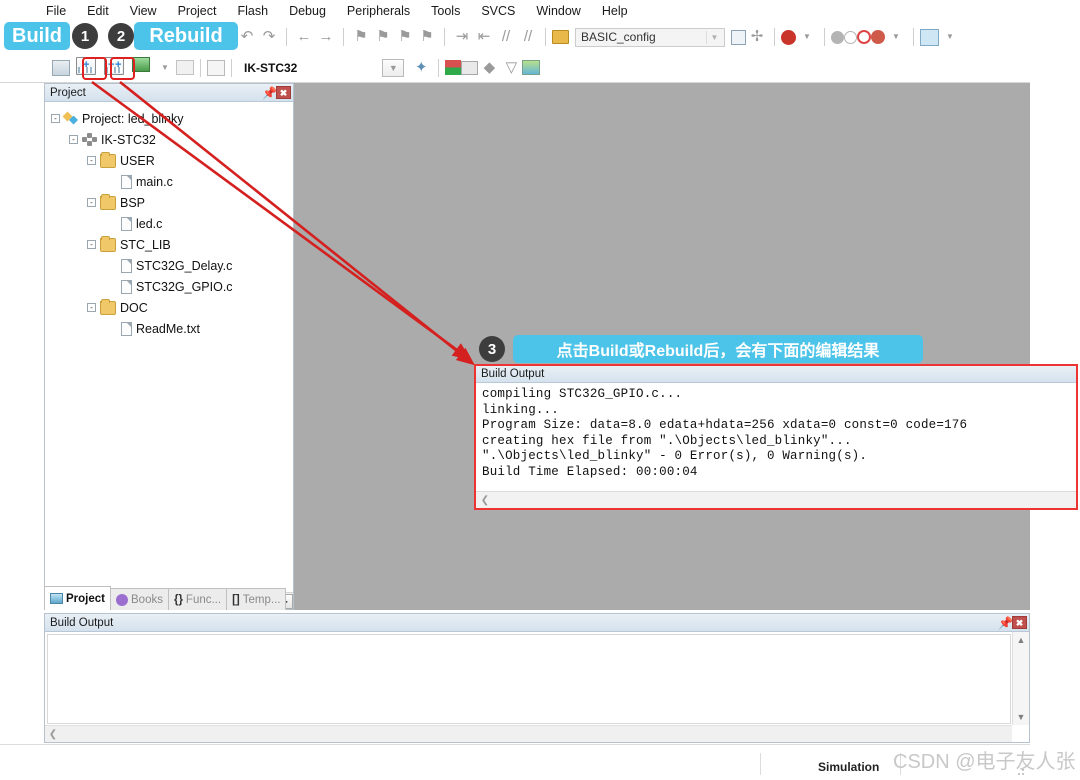  I want to click on target-options-icon: ✦, so click(421, 68).